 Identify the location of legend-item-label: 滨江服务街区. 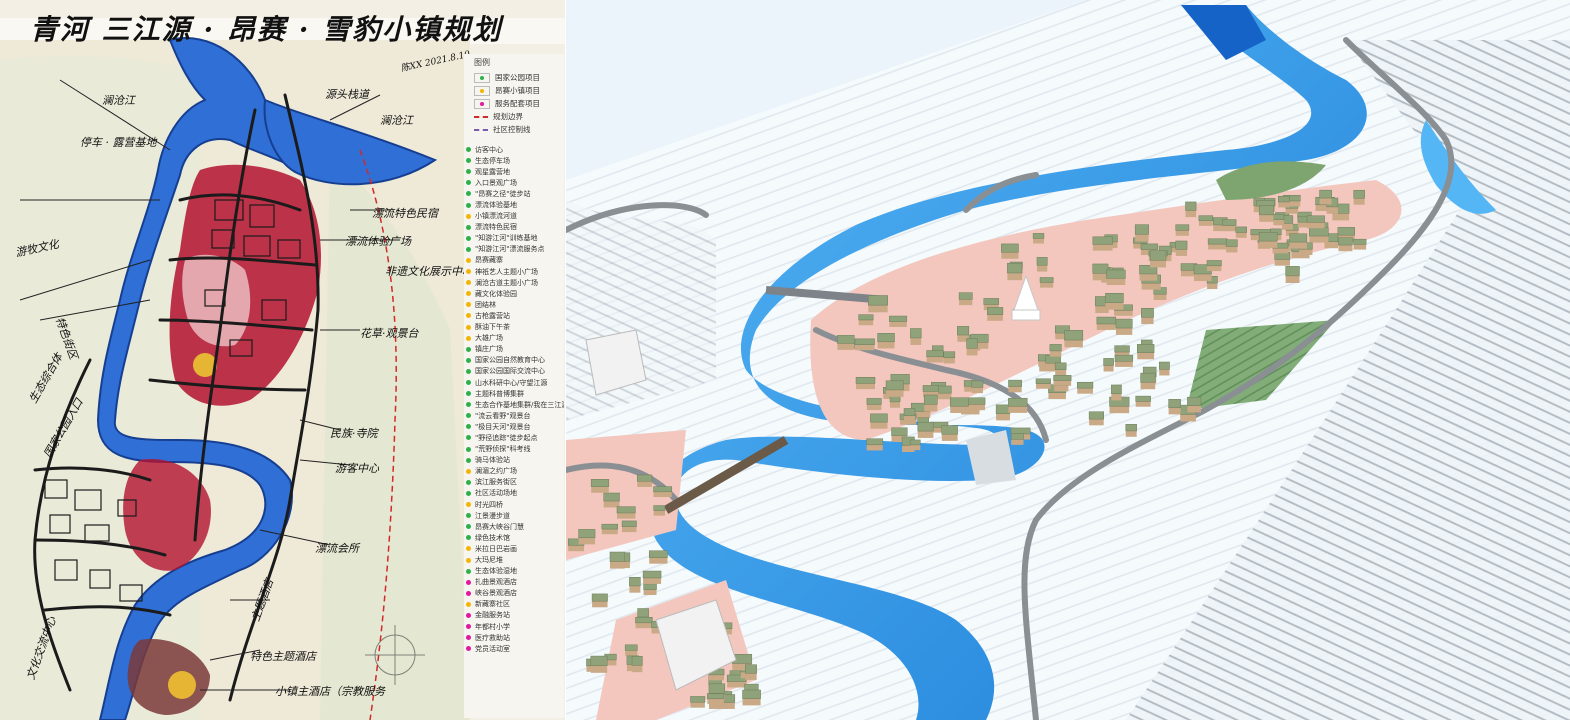
(496, 482).